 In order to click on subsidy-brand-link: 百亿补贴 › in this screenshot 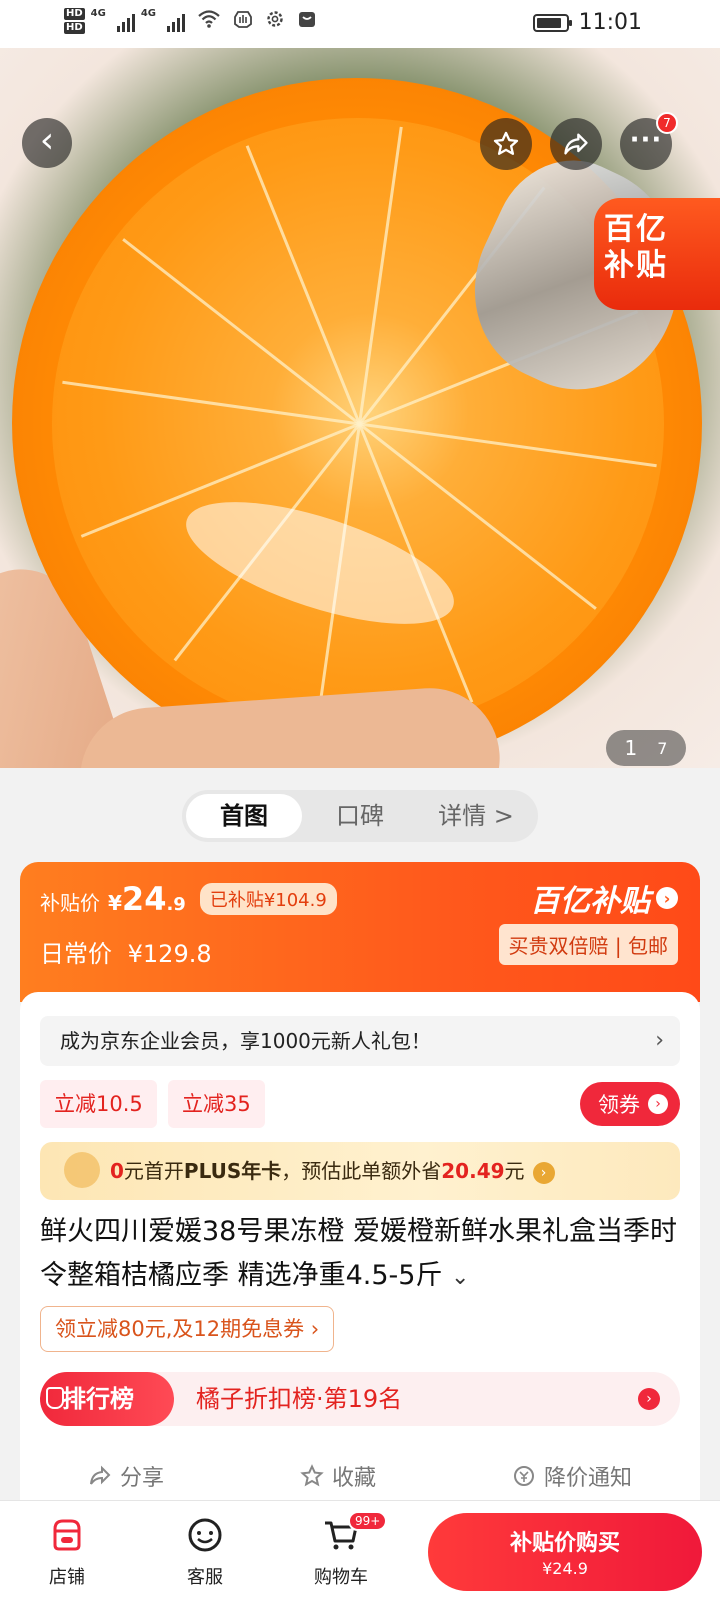, I will do `click(604, 898)`.